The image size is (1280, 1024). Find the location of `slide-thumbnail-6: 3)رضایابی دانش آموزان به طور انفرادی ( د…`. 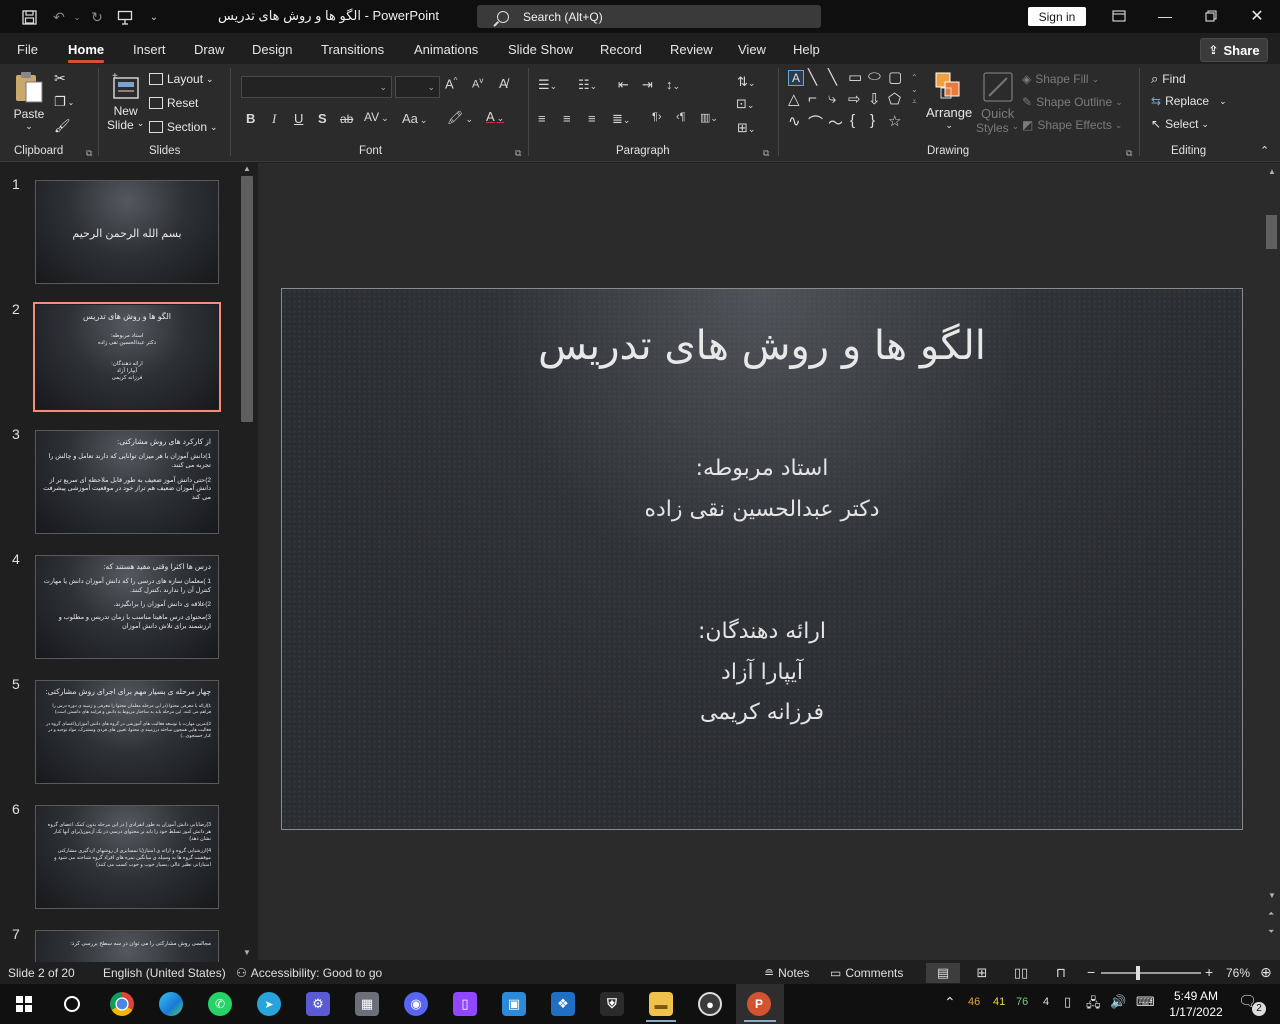

slide-thumbnail-6: 3)رضایابی دانش آموزان به طور انفرادی ( د… is located at coordinates (127, 857).